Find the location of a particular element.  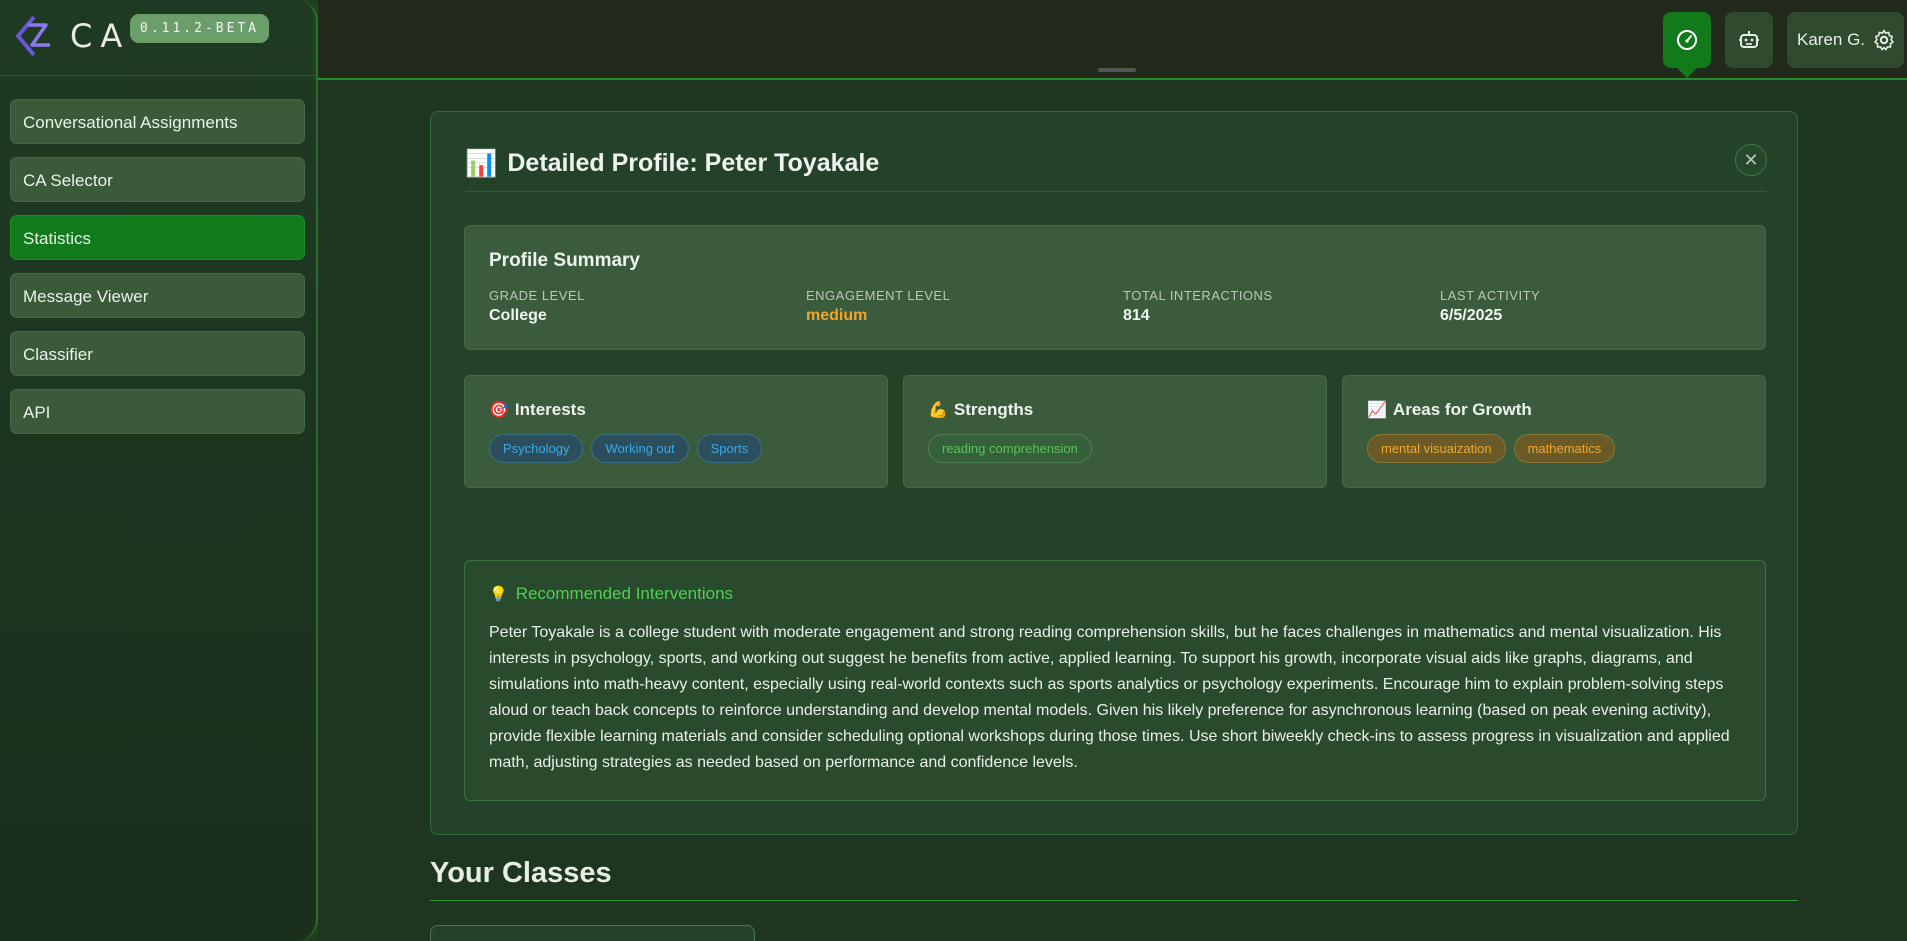

sidebar-item-label: API is located at coordinates (37, 412).